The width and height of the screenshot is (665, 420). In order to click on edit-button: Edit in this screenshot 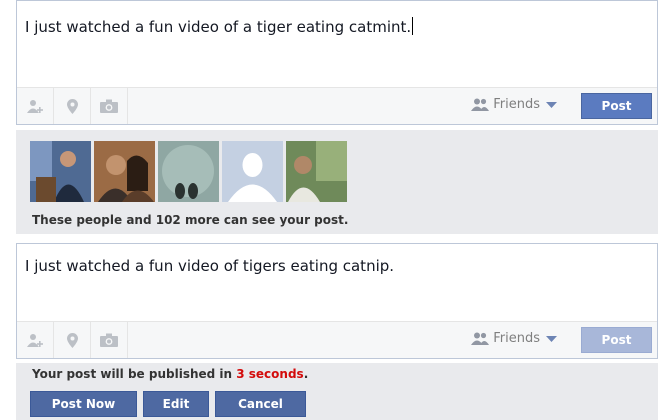, I will do `click(176, 404)`.